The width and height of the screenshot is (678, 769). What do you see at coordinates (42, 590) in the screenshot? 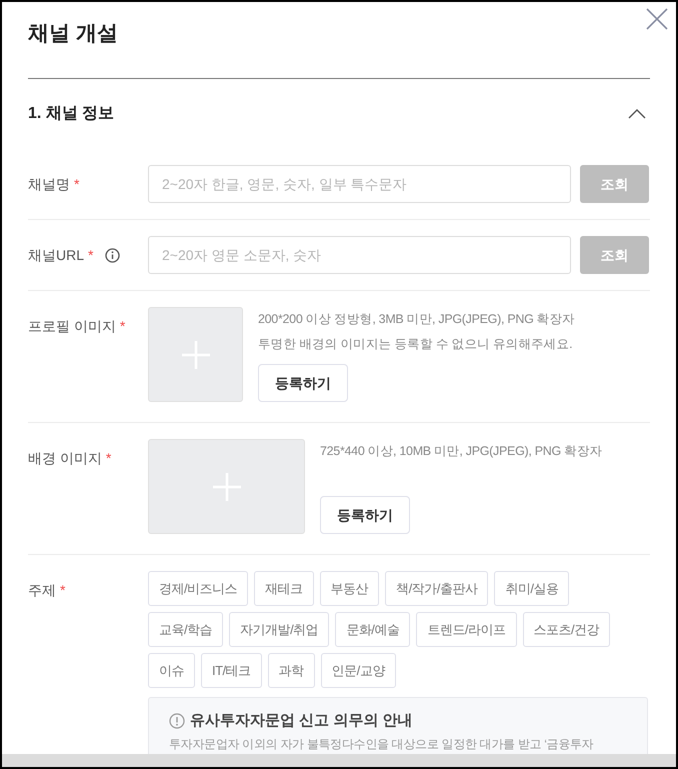
I see `field-label: 주제` at bounding box center [42, 590].